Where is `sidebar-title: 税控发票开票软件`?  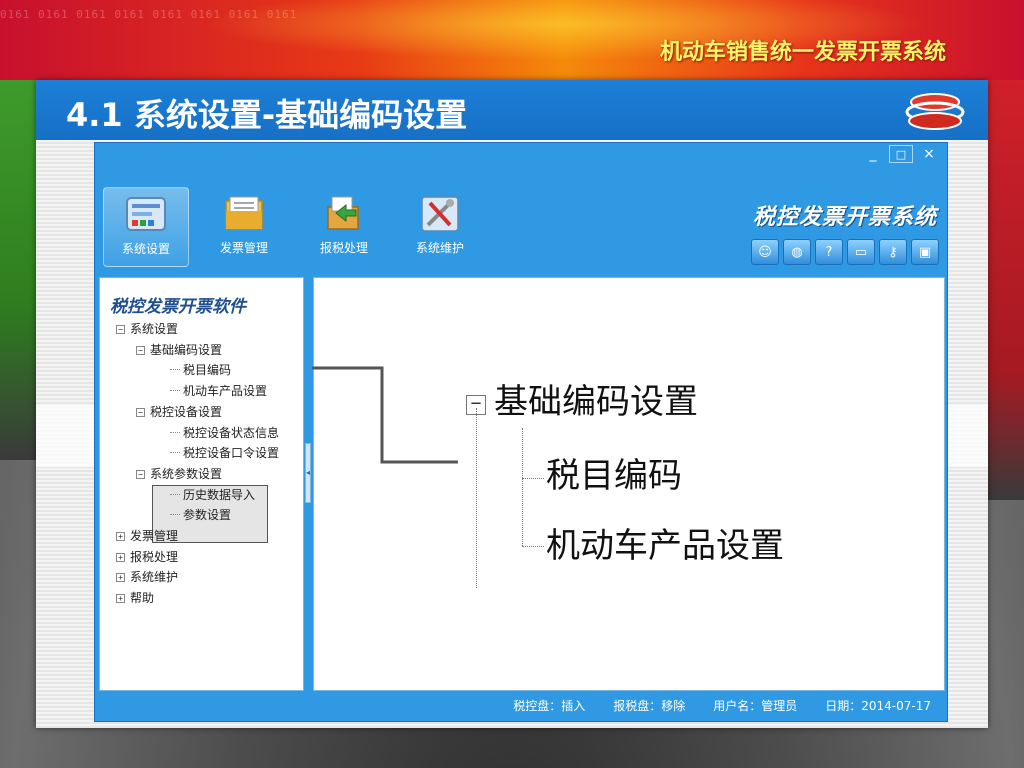 sidebar-title: 税控发票开票软件 is located at coordinates (178, 307).